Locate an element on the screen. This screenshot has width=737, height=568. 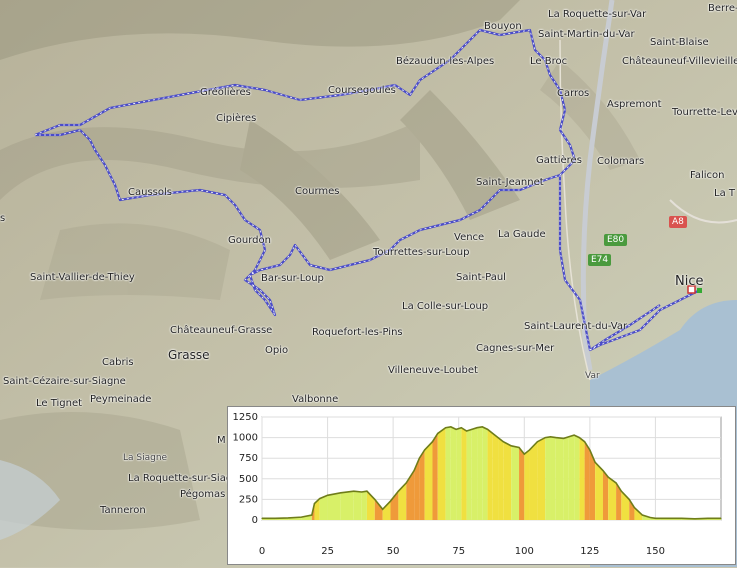
place-label: Courmes is located at coordinates (317, 191).